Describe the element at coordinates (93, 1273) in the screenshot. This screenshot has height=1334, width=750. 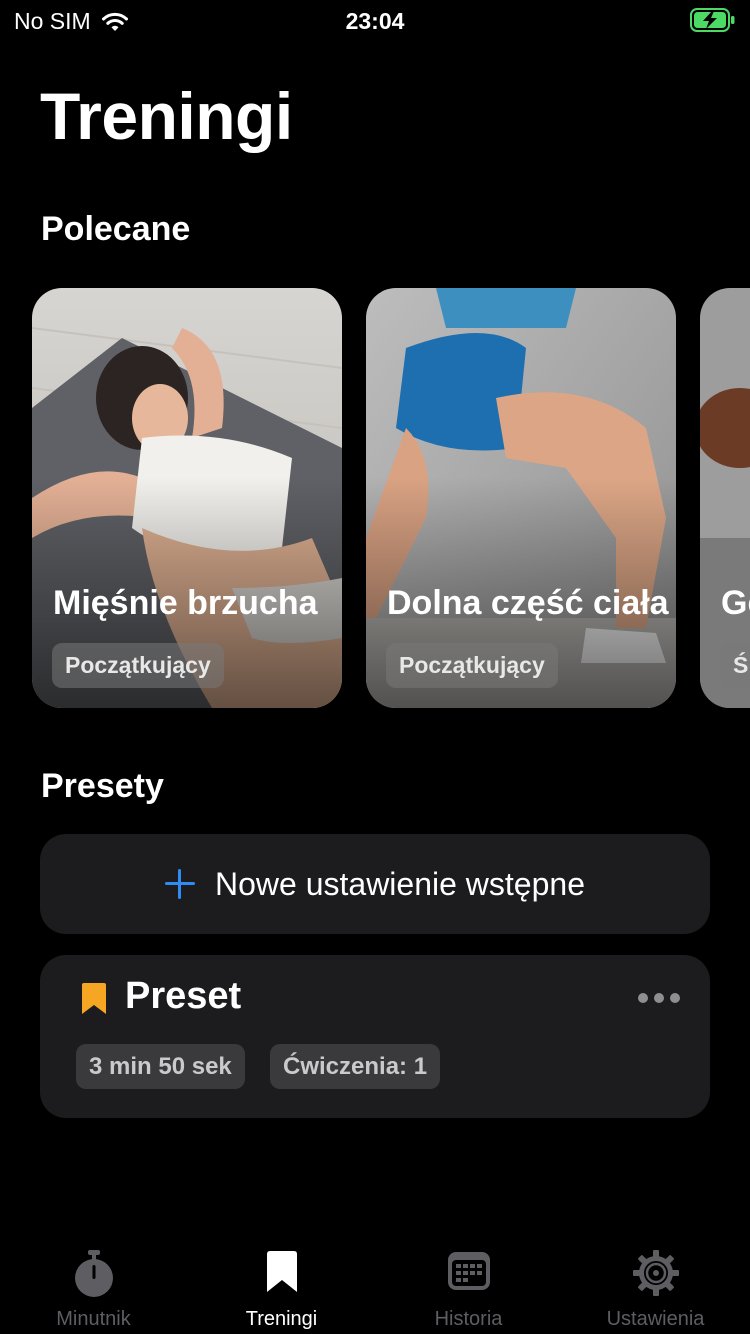
I see `stopwatch-icon` at that location.